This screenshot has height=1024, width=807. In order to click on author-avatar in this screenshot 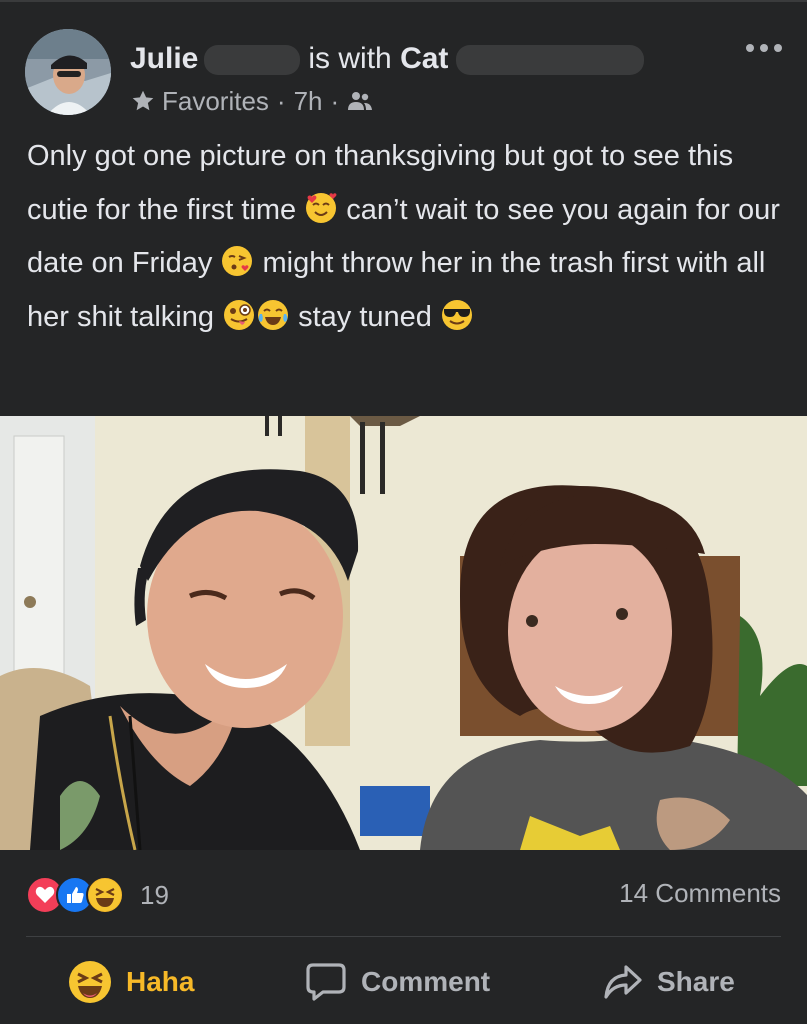, I will do `click(68, 72)`.